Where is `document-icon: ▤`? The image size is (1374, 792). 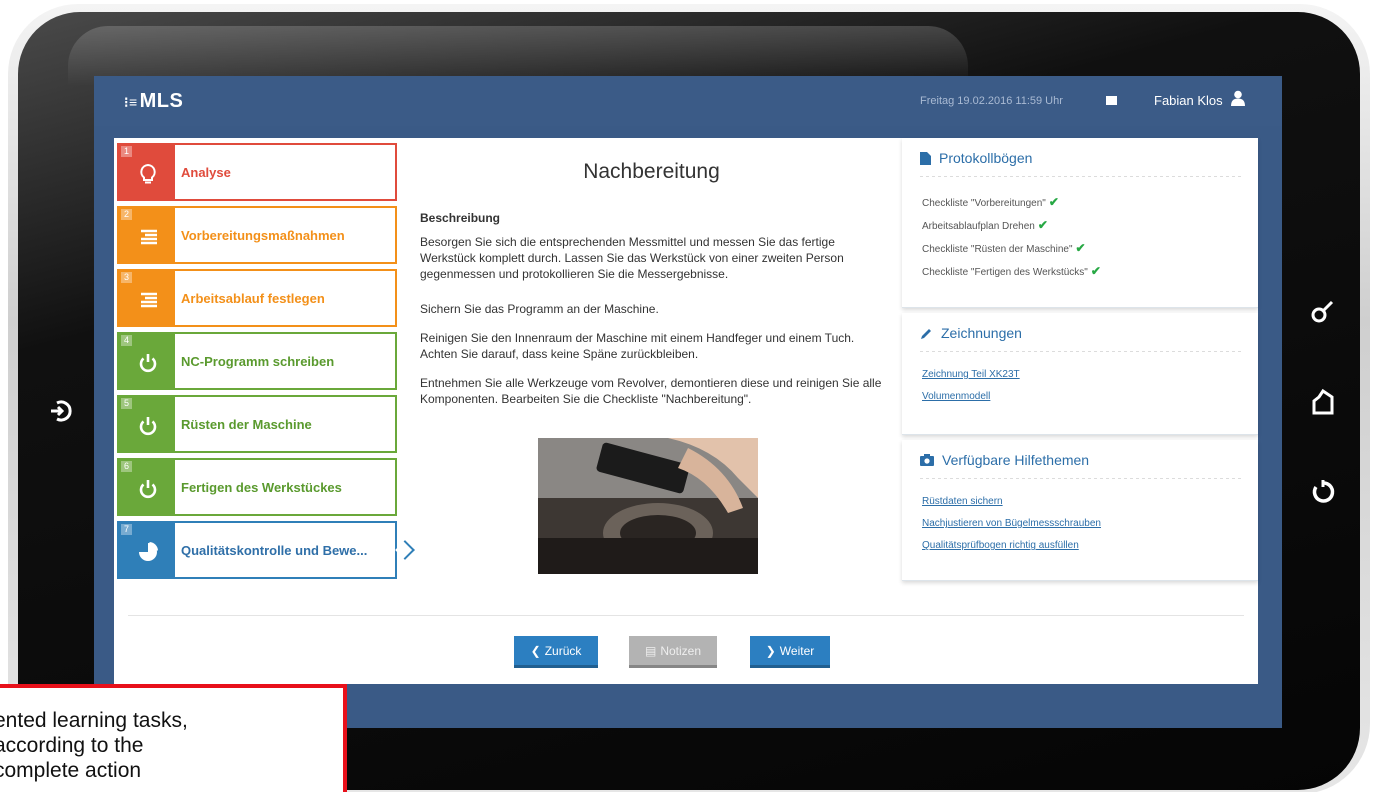
document-icon: ▤ is located at coordinates (650, 650).